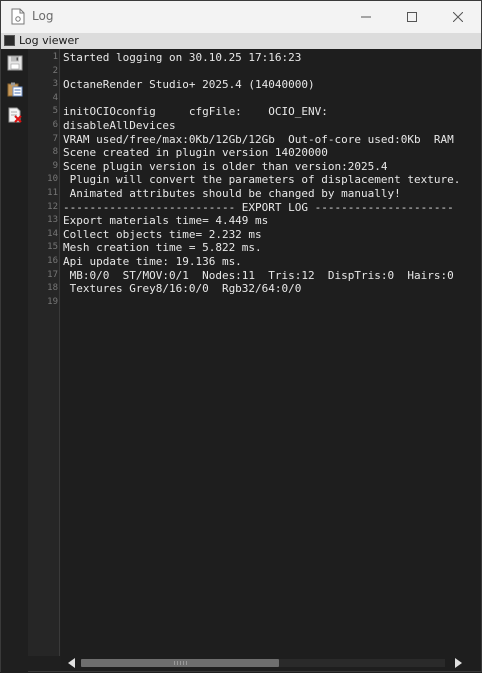 The width and height of the screenshot is (482, 673). What do you see at coordinates (195, 153) in the screenshot?
I see `log-line: Scene created in plugin version 14020000` at bounding box center [195, 153].